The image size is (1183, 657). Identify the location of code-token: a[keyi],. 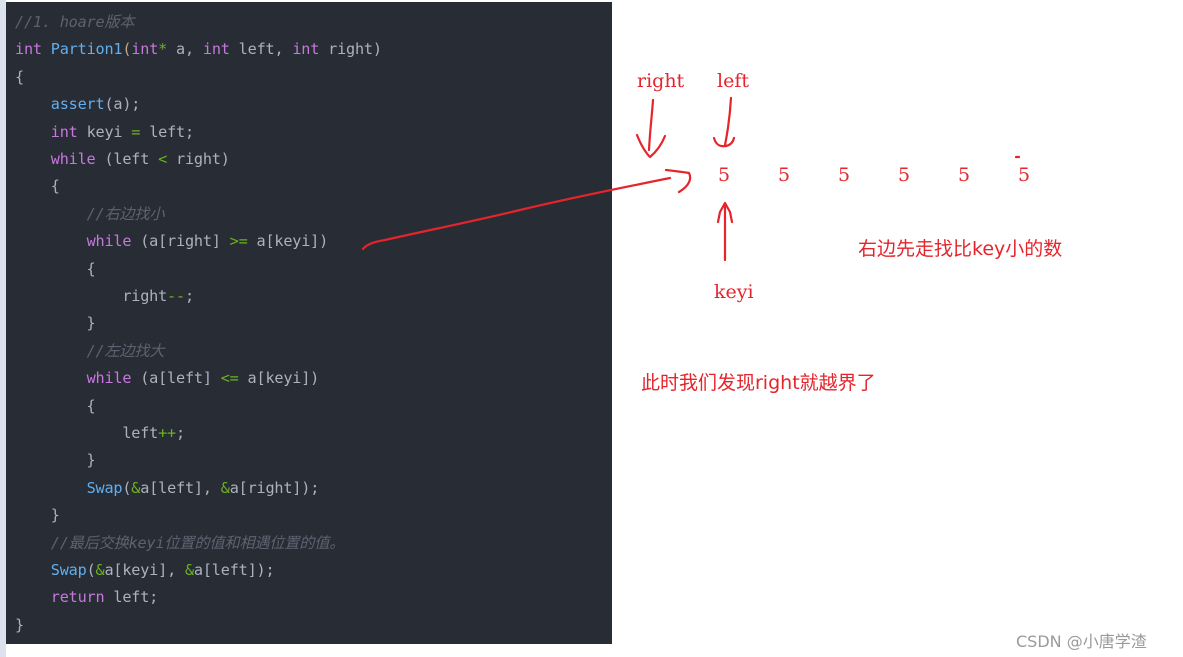
(144, 570).